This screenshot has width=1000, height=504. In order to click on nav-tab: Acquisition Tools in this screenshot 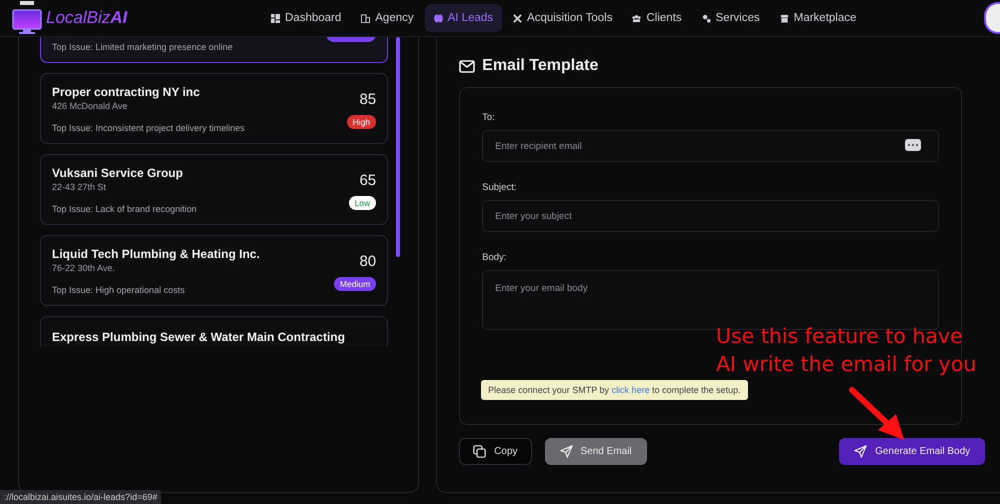, I will do `click(563, 18)`.